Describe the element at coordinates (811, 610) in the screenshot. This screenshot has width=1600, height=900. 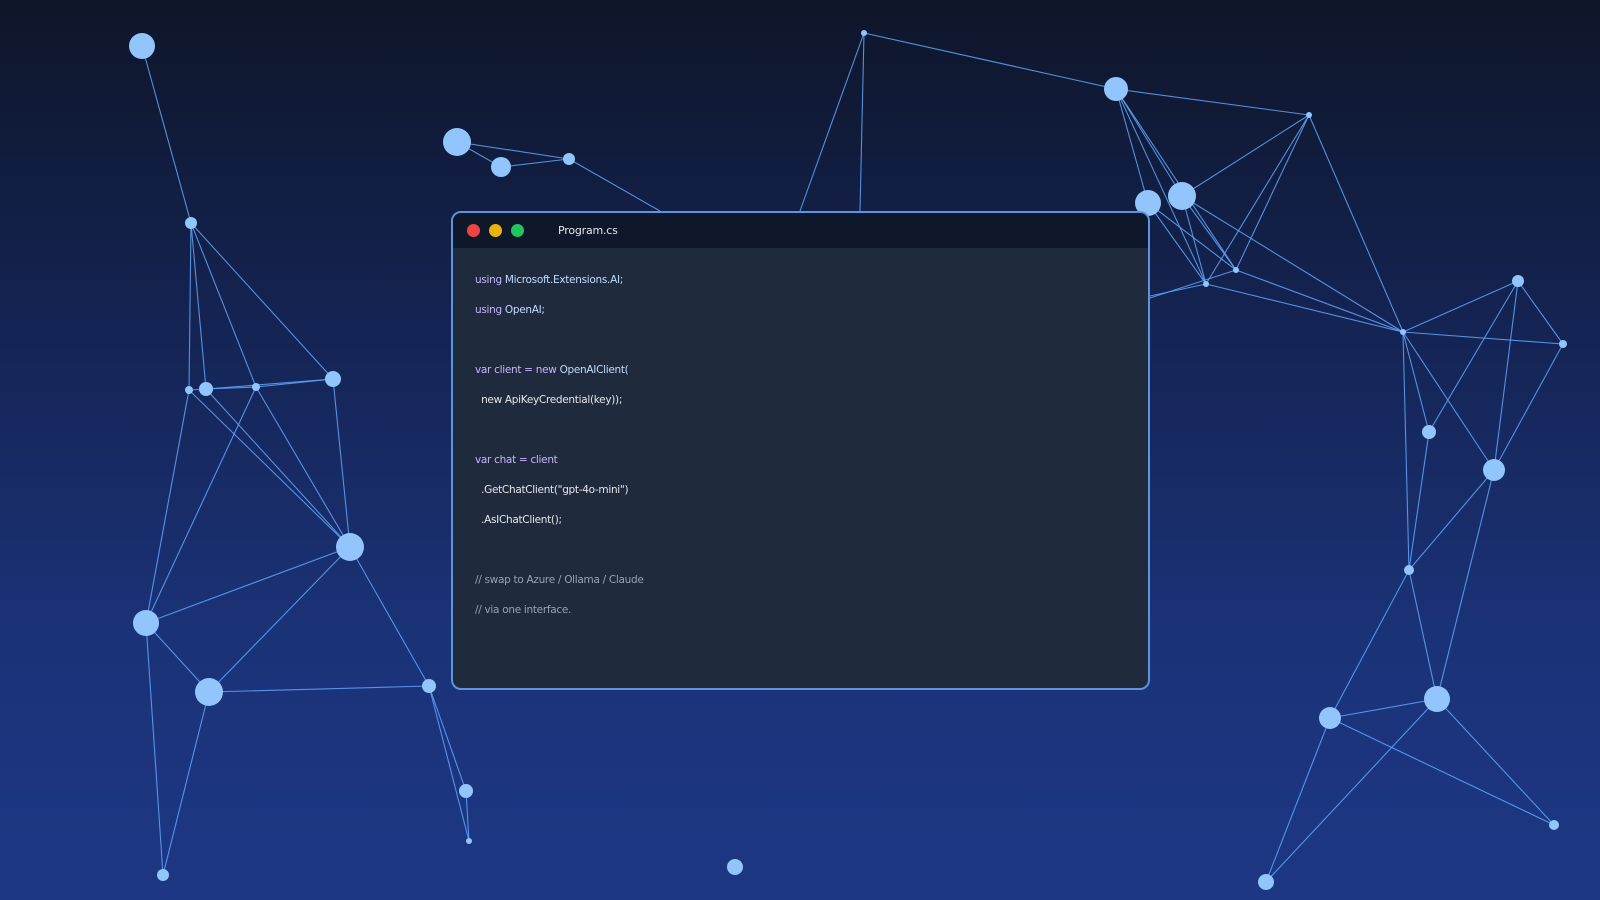
I see `code-line: // via one interface.` at that location.